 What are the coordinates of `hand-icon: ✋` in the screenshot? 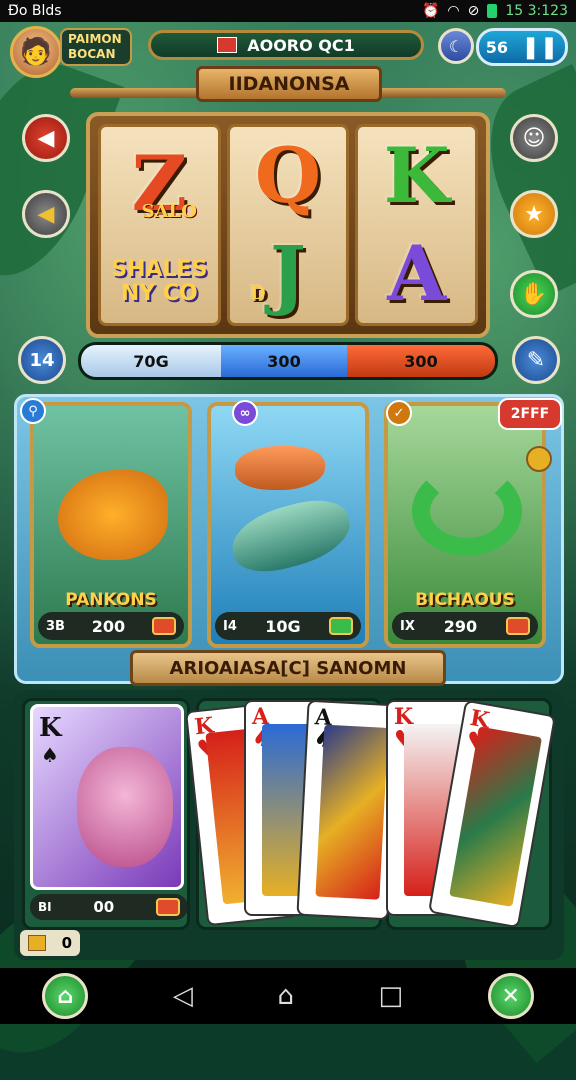 It's located at (534, 294).